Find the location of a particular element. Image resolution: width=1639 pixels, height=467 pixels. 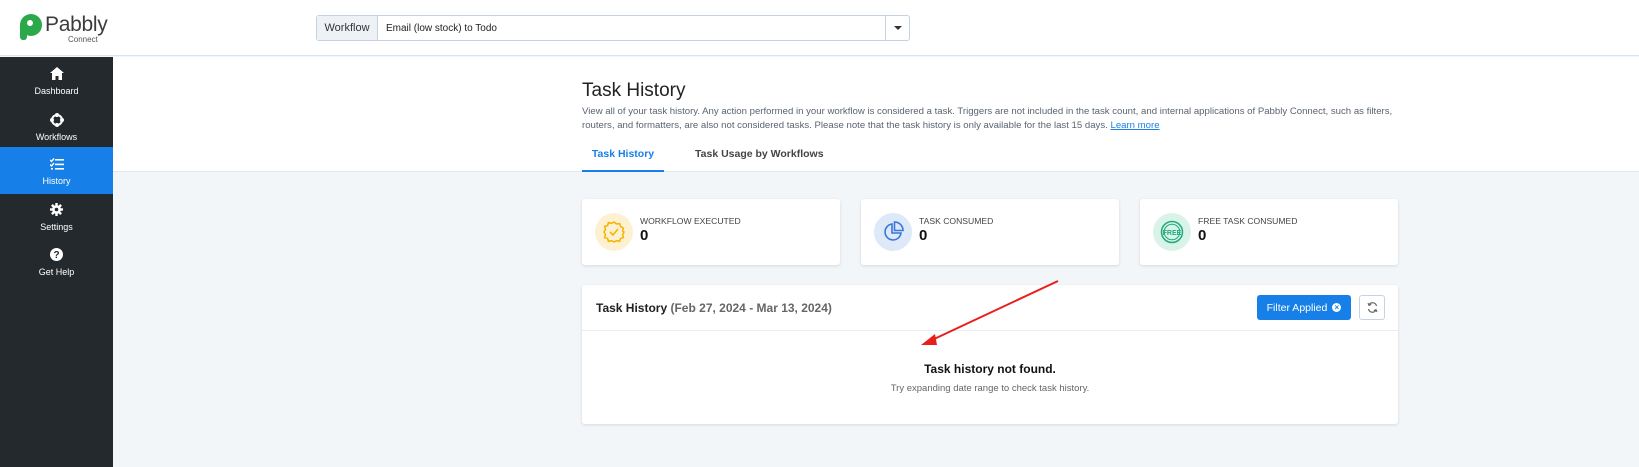

pie-chart-icon is located at coordinates (893, 232).